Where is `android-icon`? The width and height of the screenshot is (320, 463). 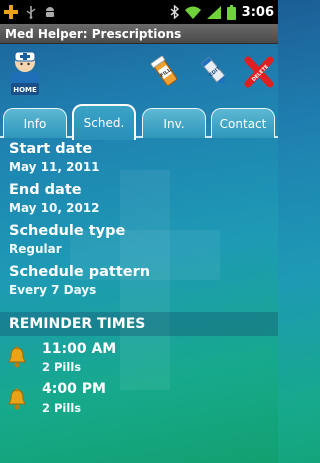 android-icon is located at coordinates (50, 12).